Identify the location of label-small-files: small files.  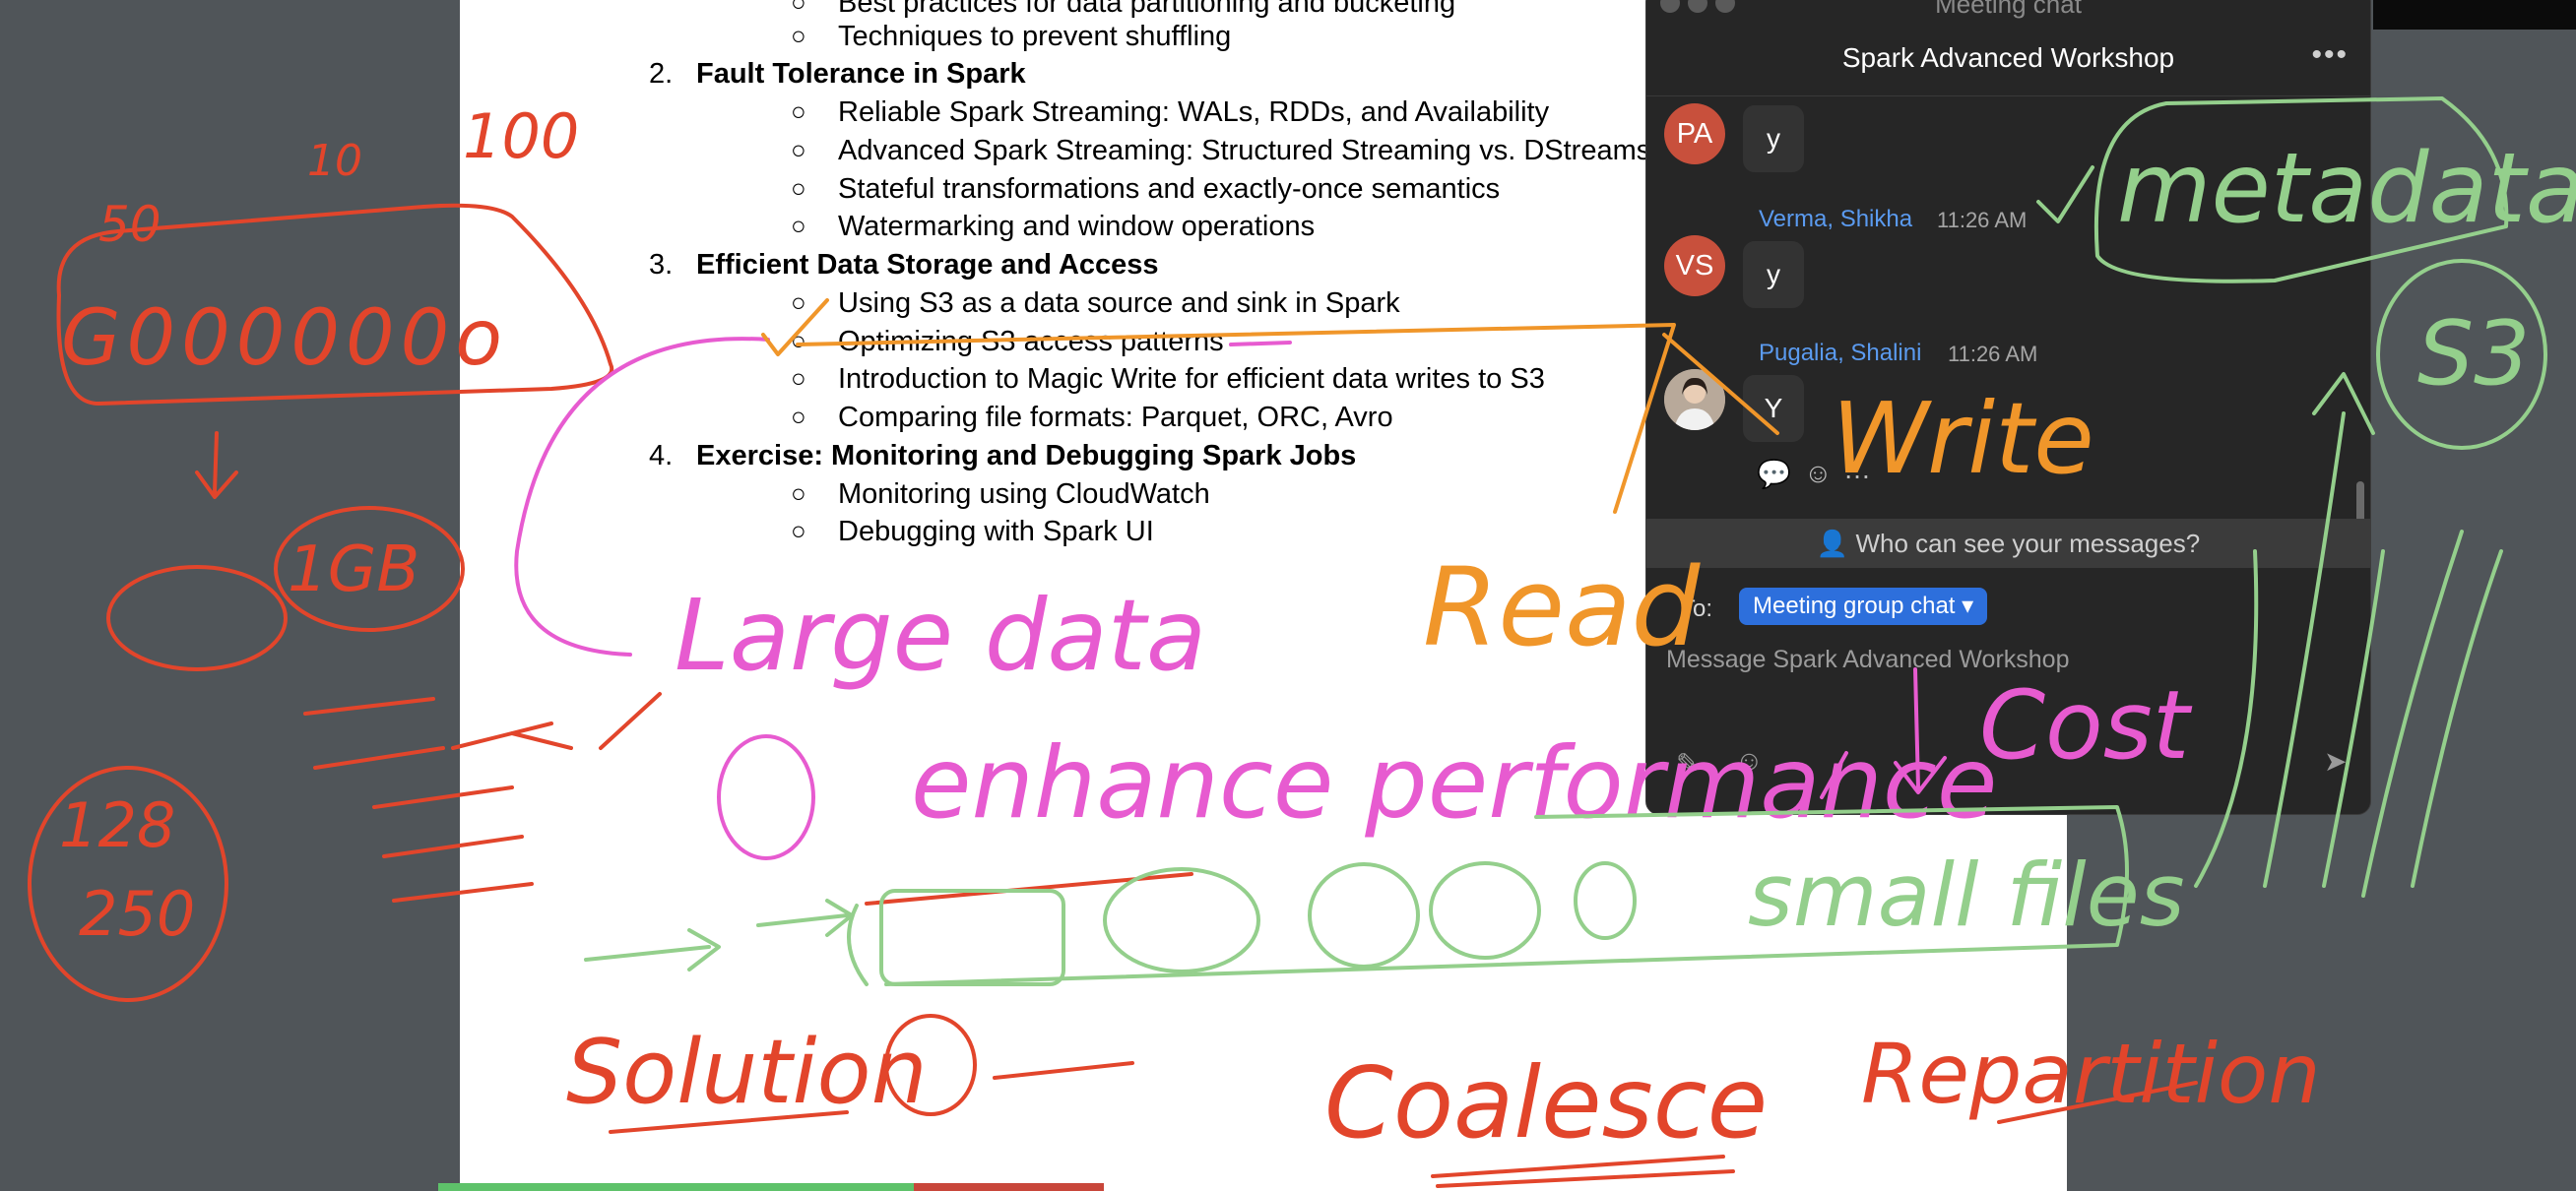
(1966, 895).